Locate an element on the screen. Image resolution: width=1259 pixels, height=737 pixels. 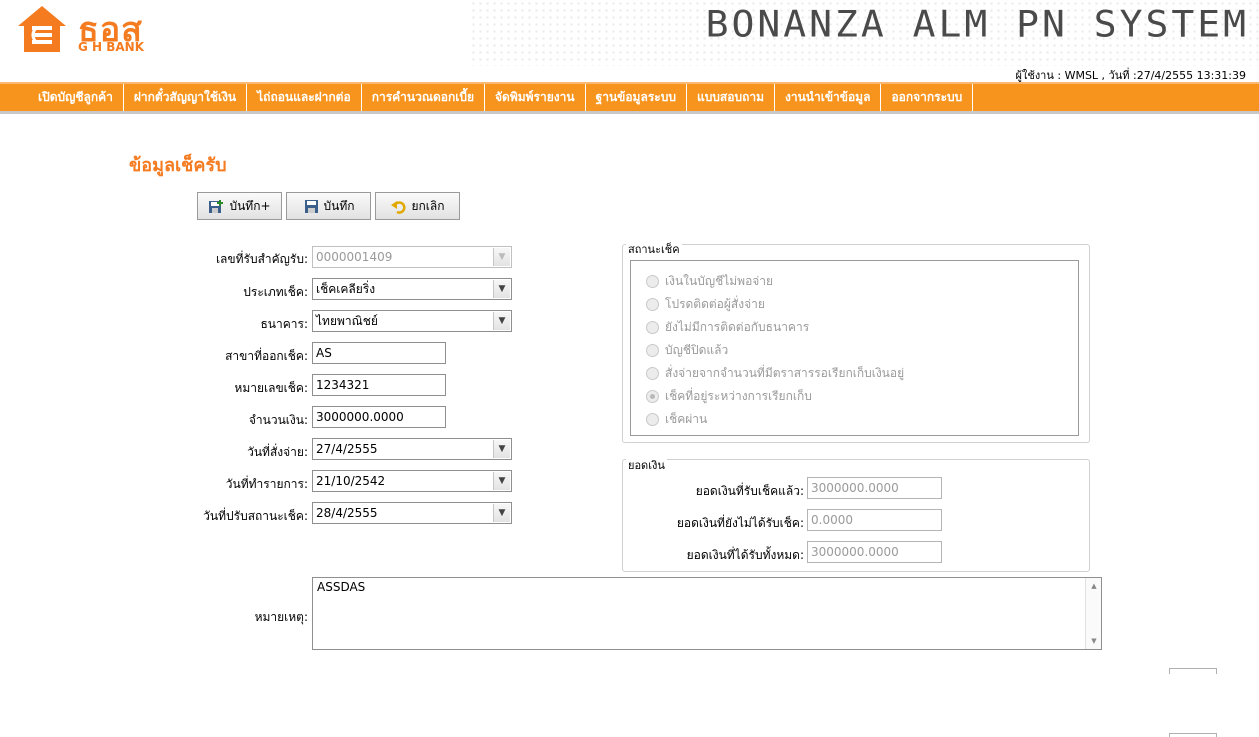
save-button: บันทึก is located at coordinates (328, 206).